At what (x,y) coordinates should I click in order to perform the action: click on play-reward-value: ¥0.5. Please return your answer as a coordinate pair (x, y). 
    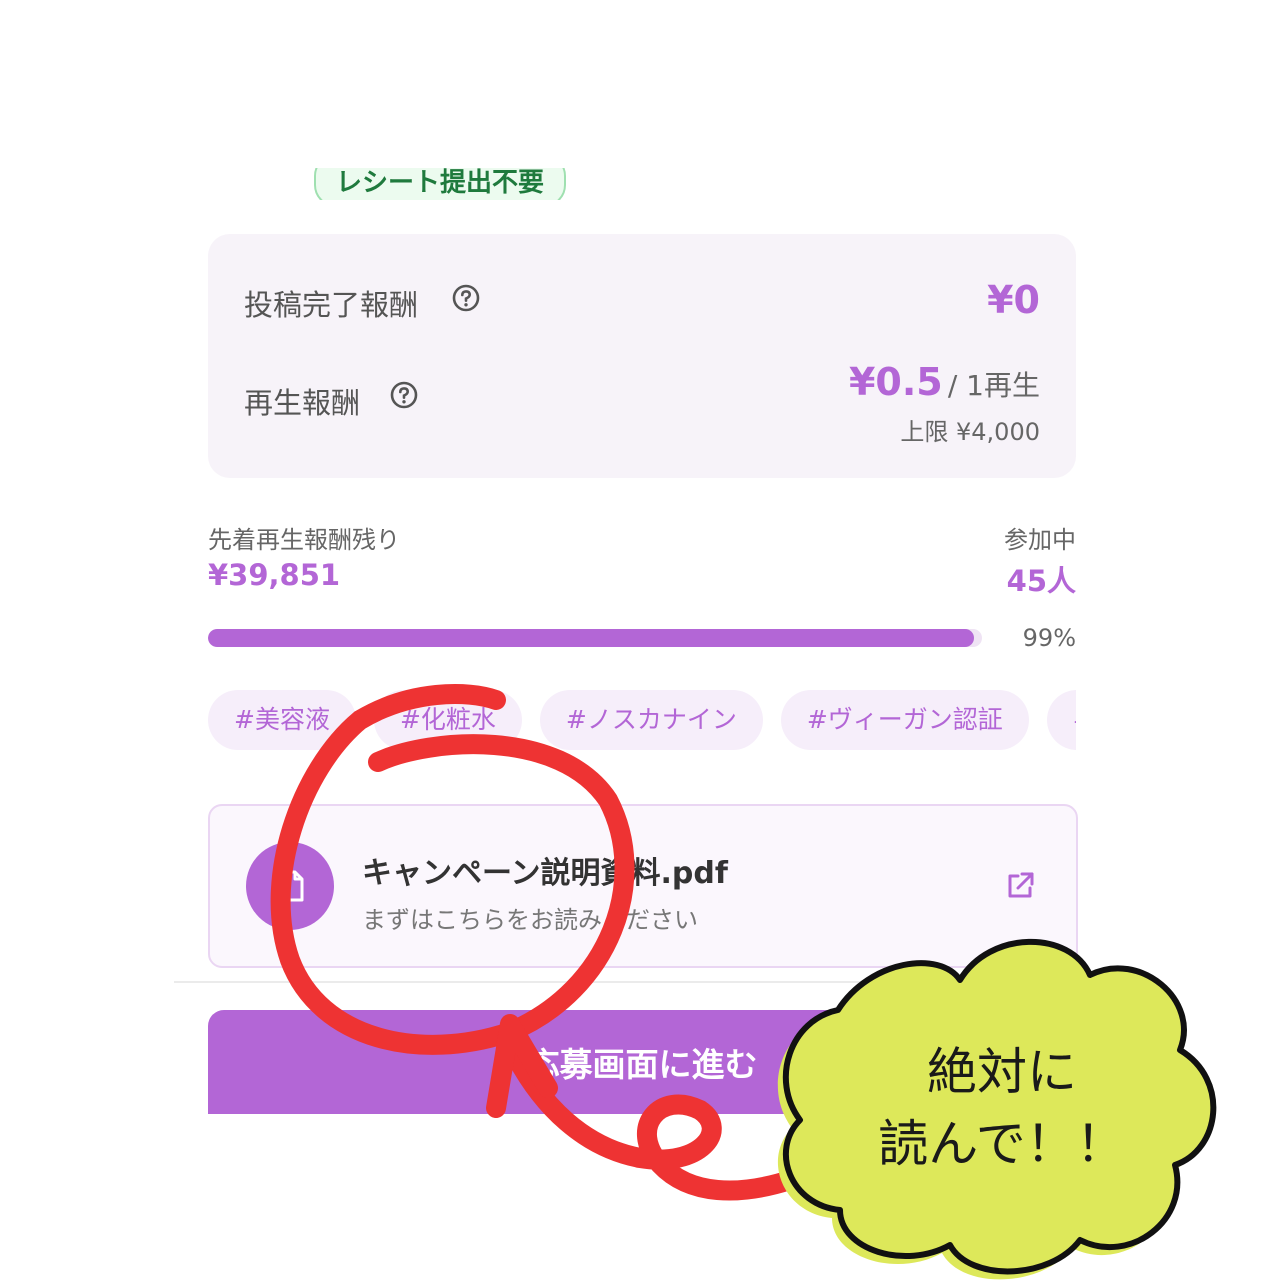
    Looking at the image, I should click on (895, 382).